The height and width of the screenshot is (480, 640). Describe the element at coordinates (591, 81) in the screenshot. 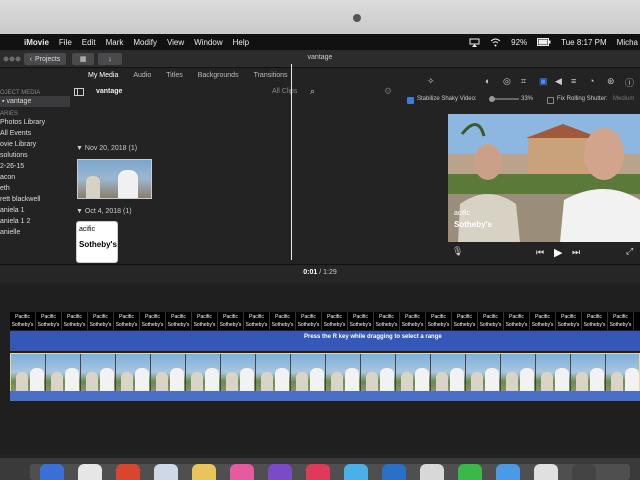

I see `speed-icon: ◔` at that location.